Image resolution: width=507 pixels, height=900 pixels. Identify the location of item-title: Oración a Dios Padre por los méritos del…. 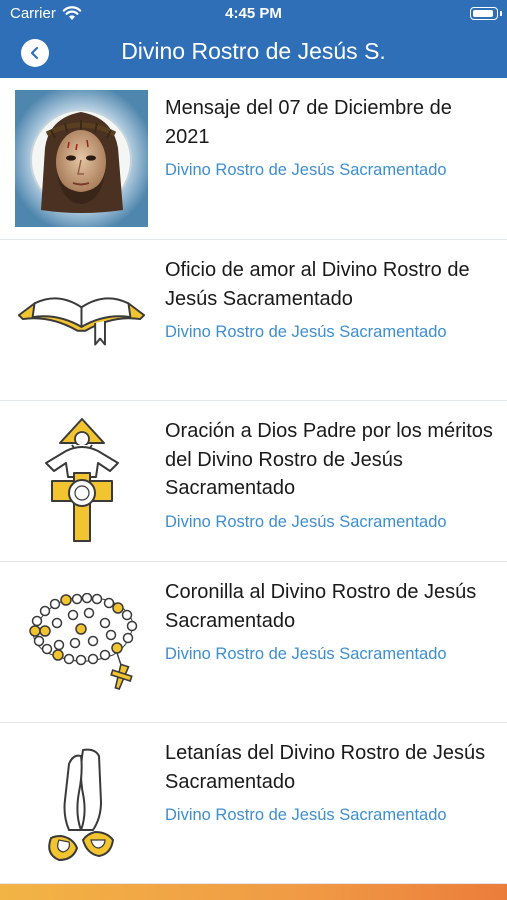
(329, 459).